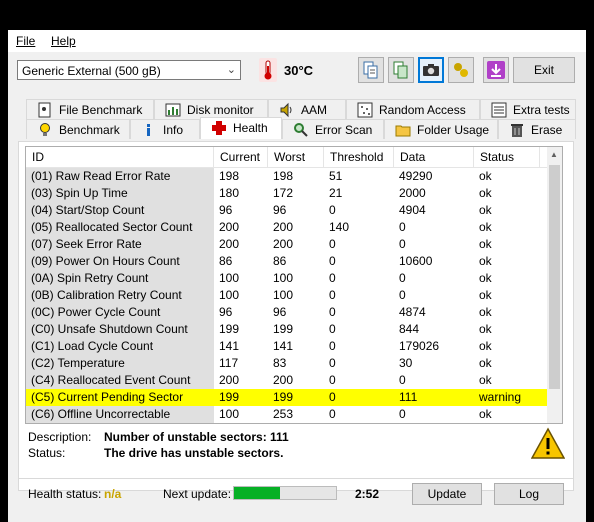  What do you see at coordinates (287, 363) in the screenshot?
I see `table-row: (C2) Temperature 117 83 0 30 ok` at bounding box center [287, 363].